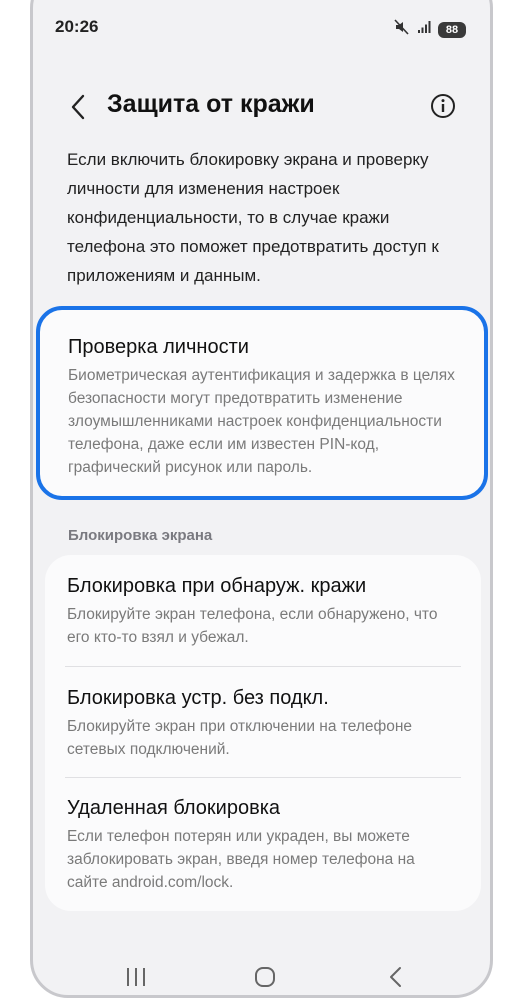  I want to click on status-icons: 88, so click(430, 29).